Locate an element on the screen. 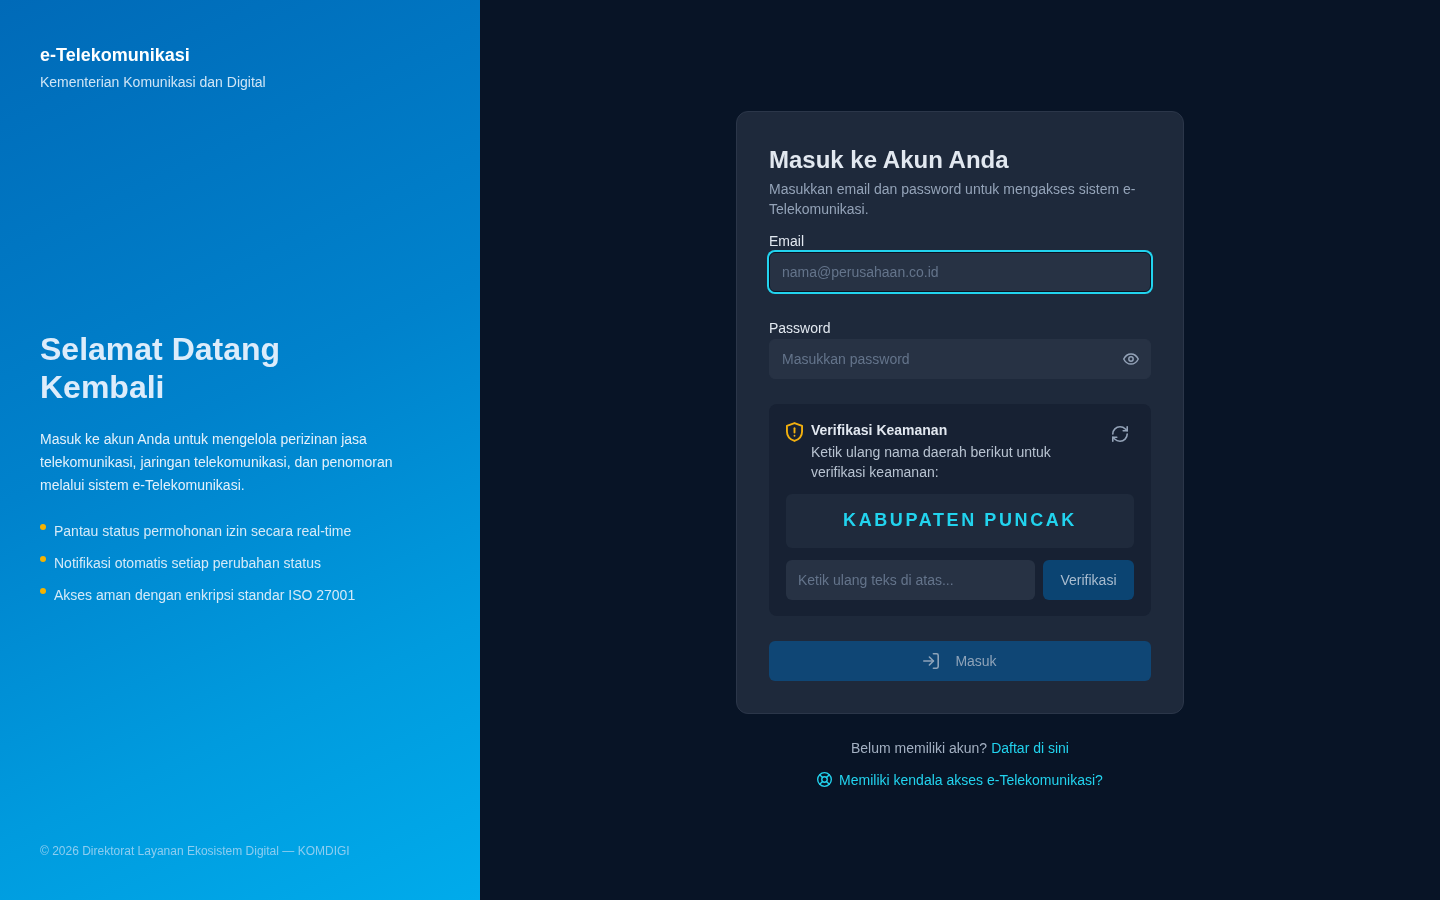 The image size is (1440, 900). register-link: Daftar di sini is located at coordinates (1030, 747).